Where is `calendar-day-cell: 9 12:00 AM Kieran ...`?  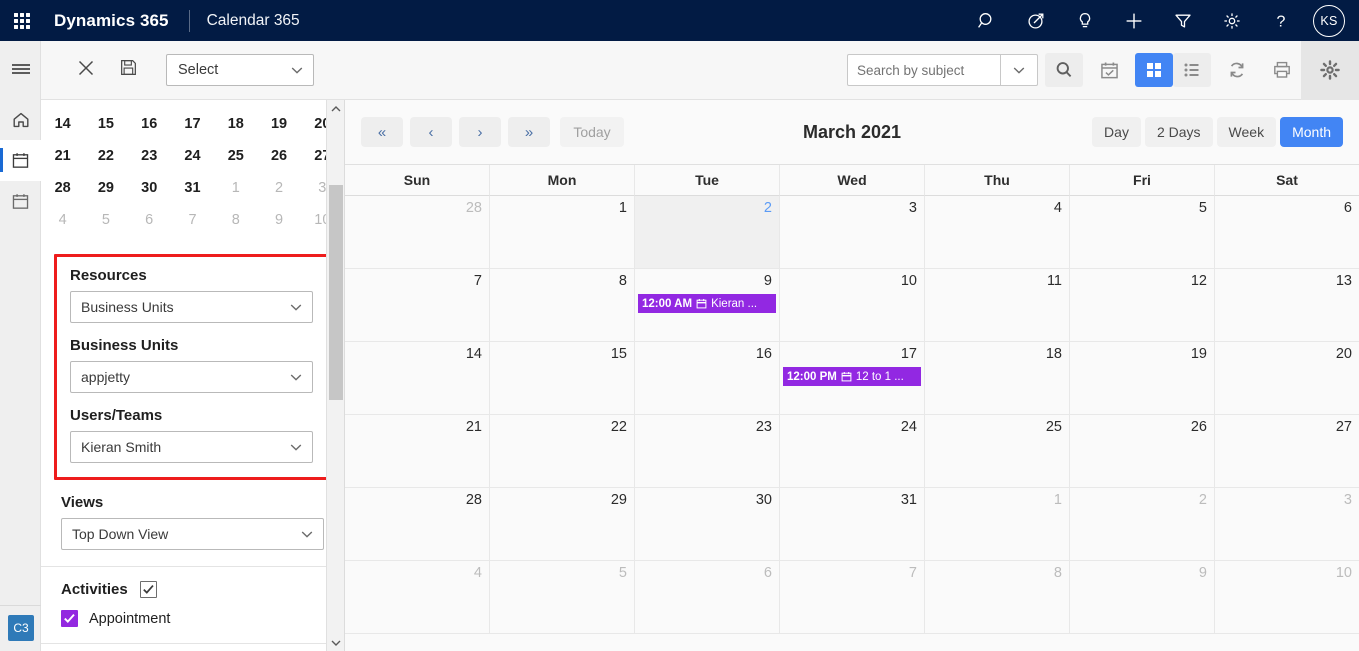
calendar-day-cell: 9 12:00 AM Kieran ... is located at coordinates (707, 305).